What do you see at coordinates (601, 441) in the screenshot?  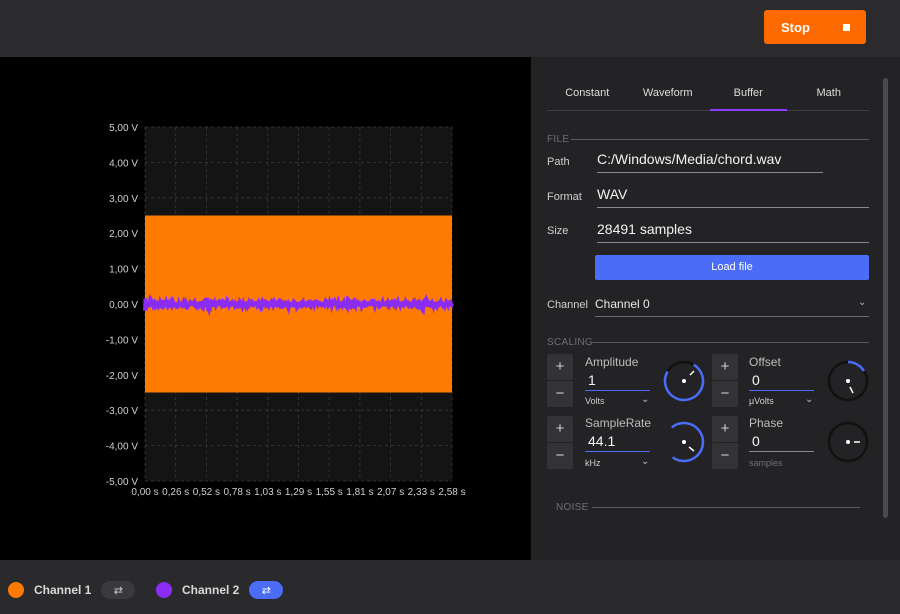 I see `samplerate-value: 44.1` at bounding box center [601, 441].